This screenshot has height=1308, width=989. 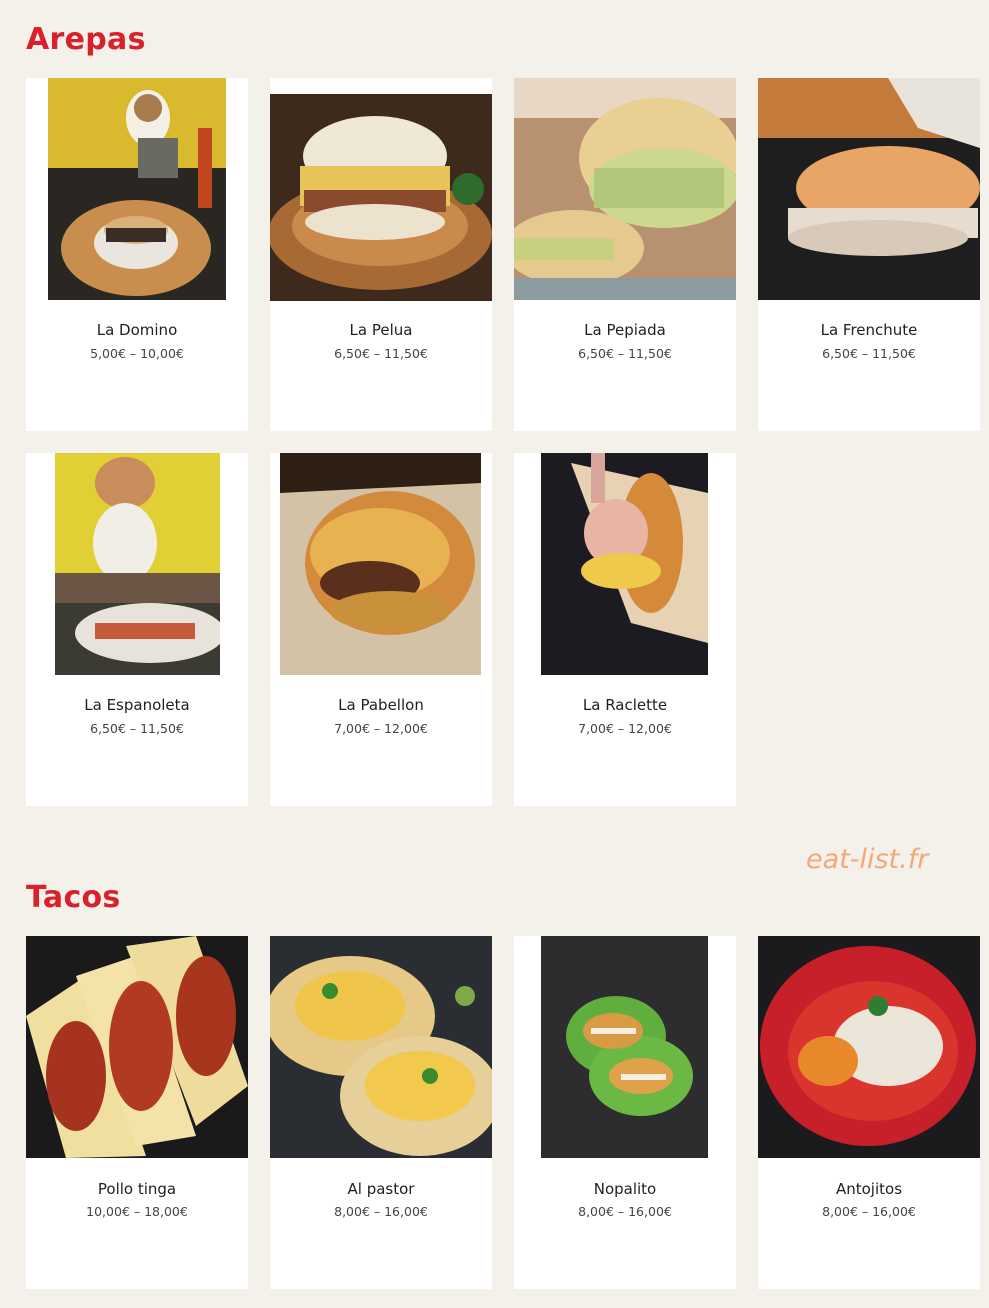 I want to click on product-card-la-domino: La Domino 5,00€ – 10,00€, so click(x=137, y=254).